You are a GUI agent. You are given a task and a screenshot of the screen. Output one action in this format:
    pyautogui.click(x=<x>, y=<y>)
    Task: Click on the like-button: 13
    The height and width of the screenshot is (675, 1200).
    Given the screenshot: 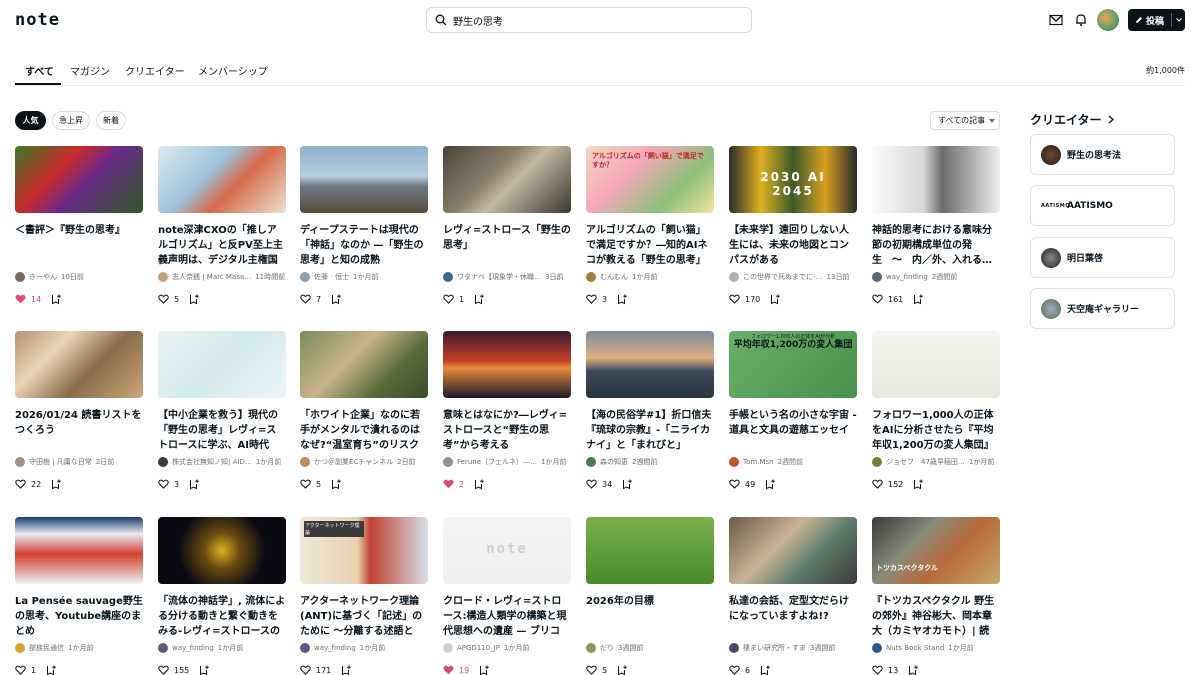 What is the action you would take?
    pyautogui.click(x=885, y=670)
    